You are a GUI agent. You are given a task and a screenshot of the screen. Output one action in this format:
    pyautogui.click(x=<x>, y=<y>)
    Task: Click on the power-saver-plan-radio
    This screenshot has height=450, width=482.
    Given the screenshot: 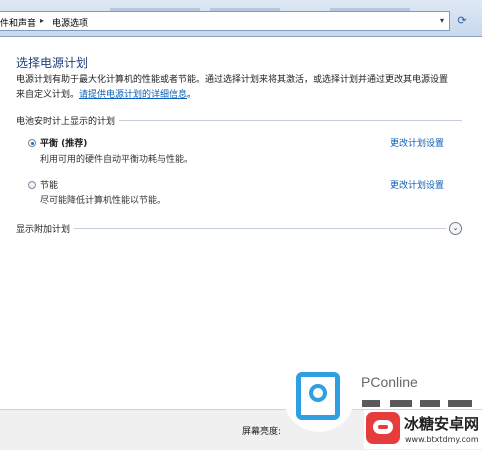 What is the action you would take?
    pyautogui.click(x=32, y=185)
    